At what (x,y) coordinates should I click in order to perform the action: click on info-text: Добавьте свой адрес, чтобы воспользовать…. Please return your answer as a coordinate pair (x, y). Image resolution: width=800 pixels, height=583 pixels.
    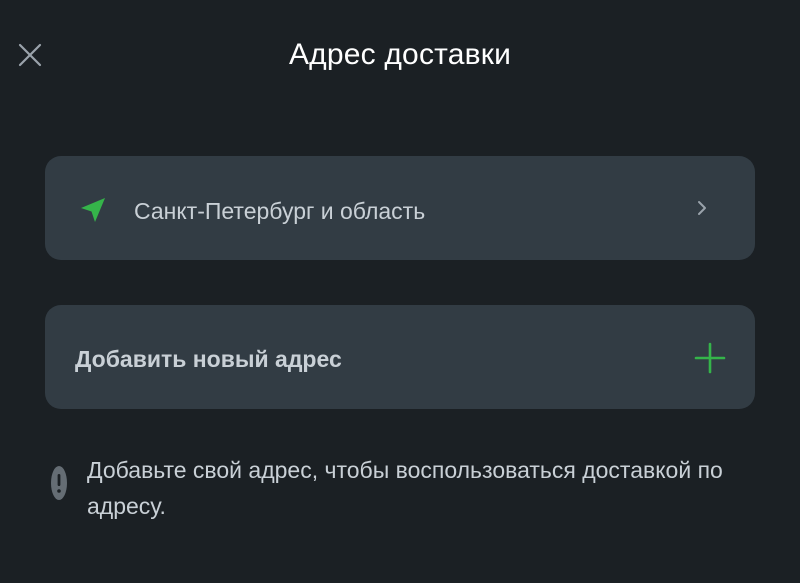
    Looking at the image, I should click on (405, 488).